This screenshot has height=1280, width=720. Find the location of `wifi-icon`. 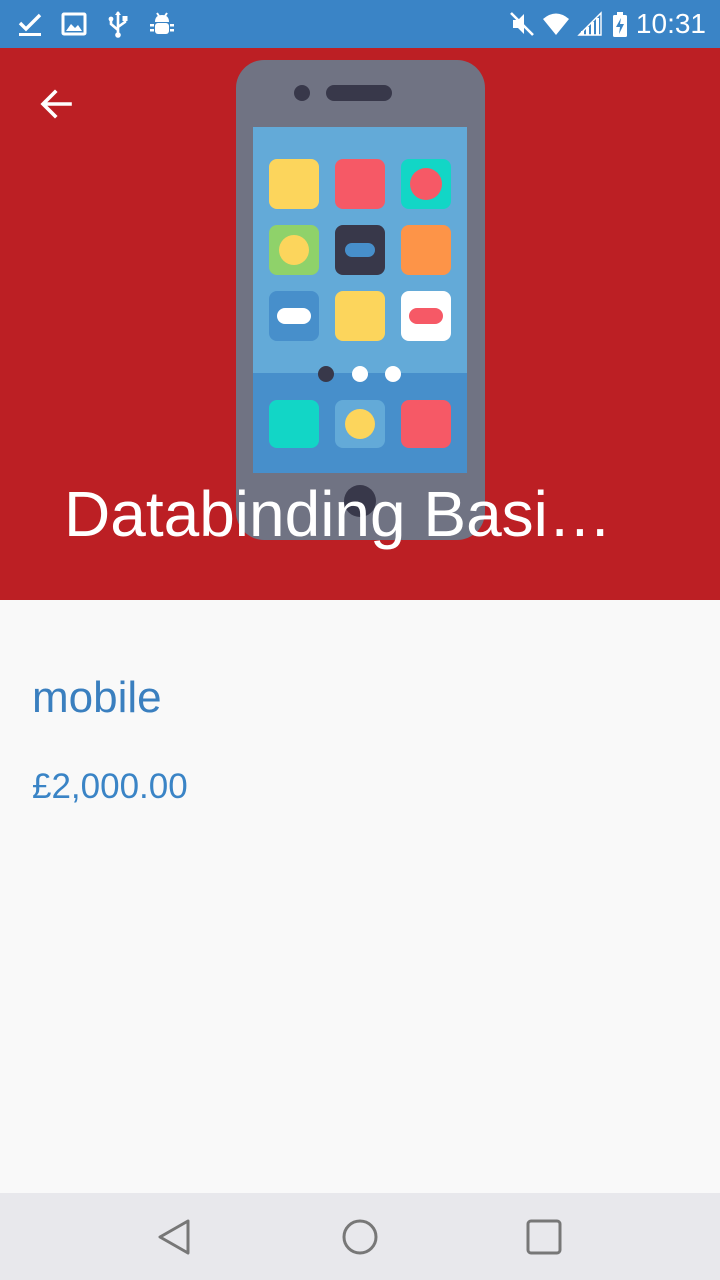

wifi-icon is located at coordinates (556, 24).